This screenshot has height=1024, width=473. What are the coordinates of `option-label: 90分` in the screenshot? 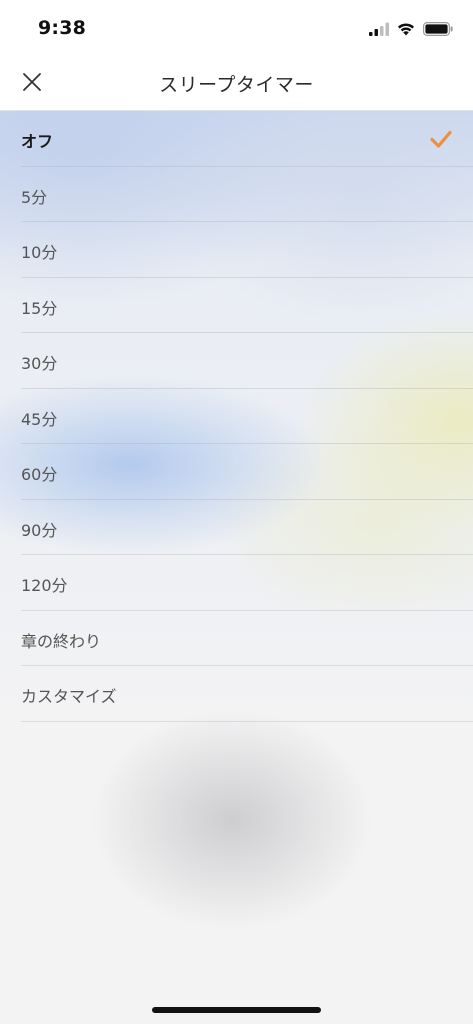 It's located at (39, 530).